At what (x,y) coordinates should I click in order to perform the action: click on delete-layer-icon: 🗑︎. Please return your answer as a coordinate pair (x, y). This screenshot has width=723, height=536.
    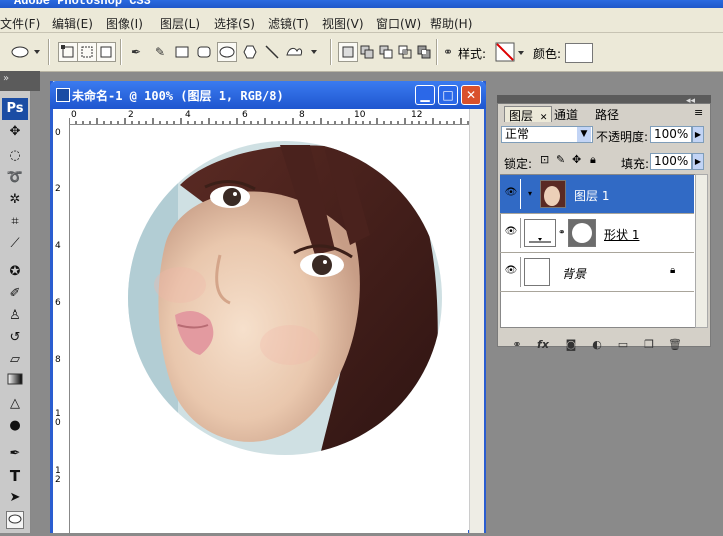
    Looking at the image, I should click on (675, 345).